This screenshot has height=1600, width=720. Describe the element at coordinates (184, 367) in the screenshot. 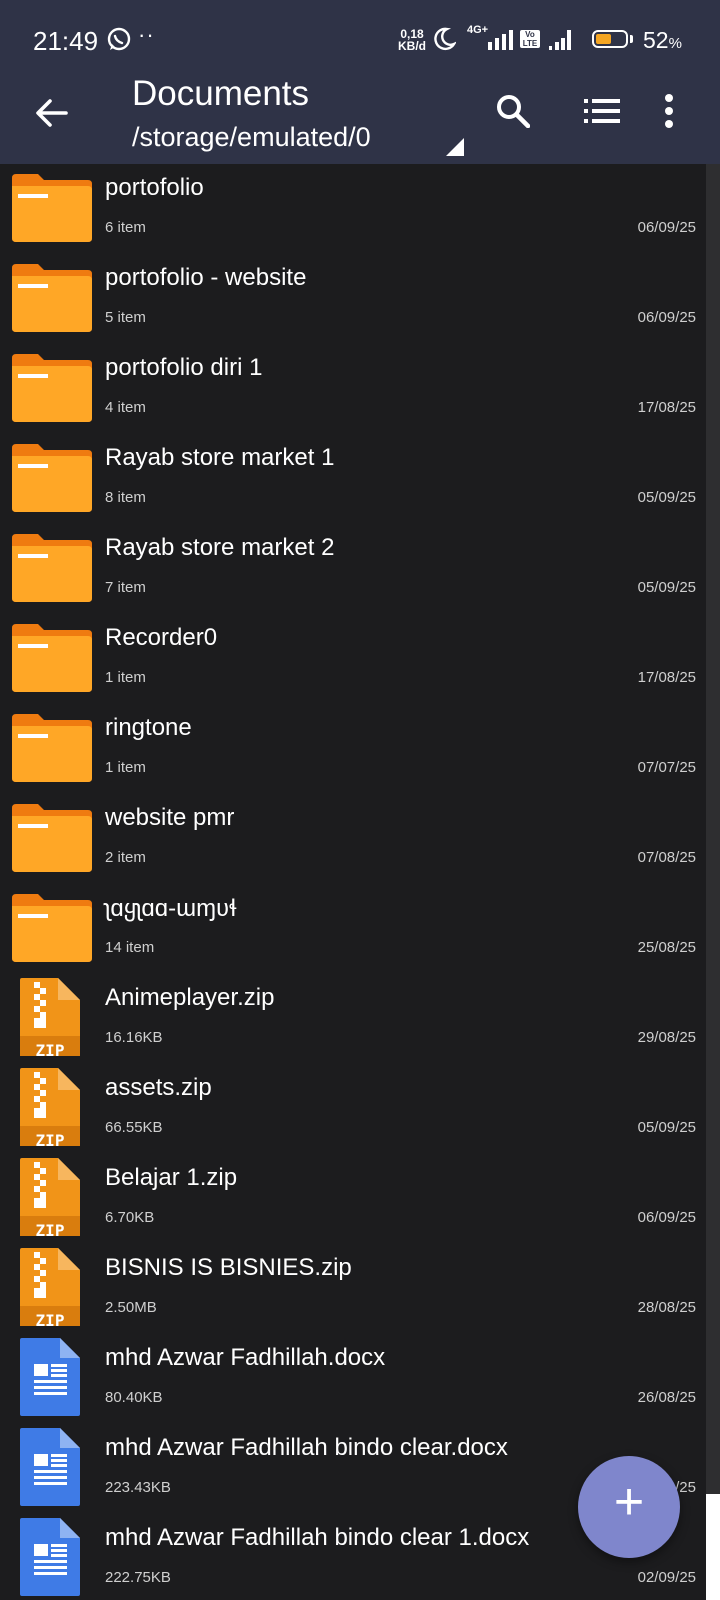

I see `file-name: portofolio diri 1` at that location.